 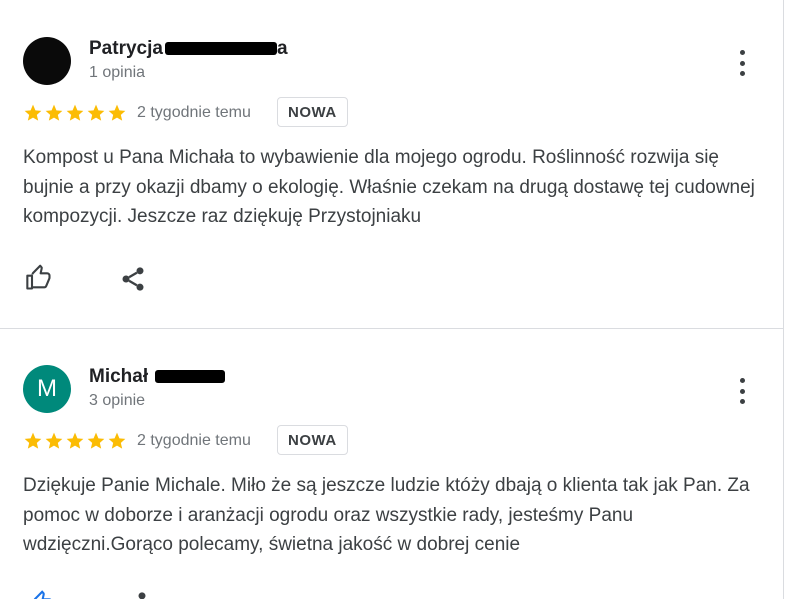 What do you see at coordinates (282, 48) in the screenshot?
I see `author-name-suffix: a` at bounding box center [282, 48].